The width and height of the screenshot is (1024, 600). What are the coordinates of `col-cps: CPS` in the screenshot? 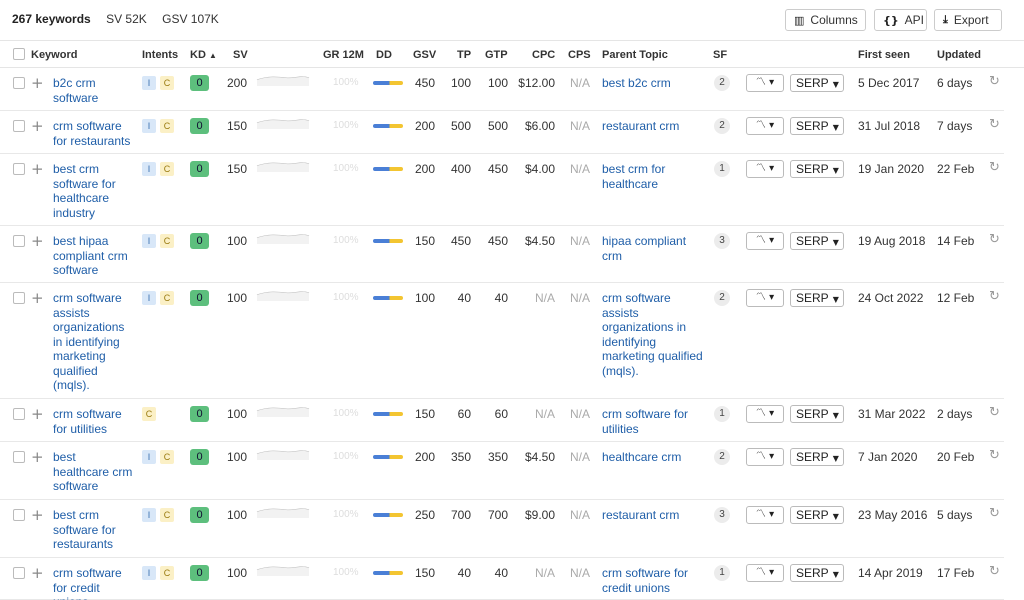 It's located at (579, 55).